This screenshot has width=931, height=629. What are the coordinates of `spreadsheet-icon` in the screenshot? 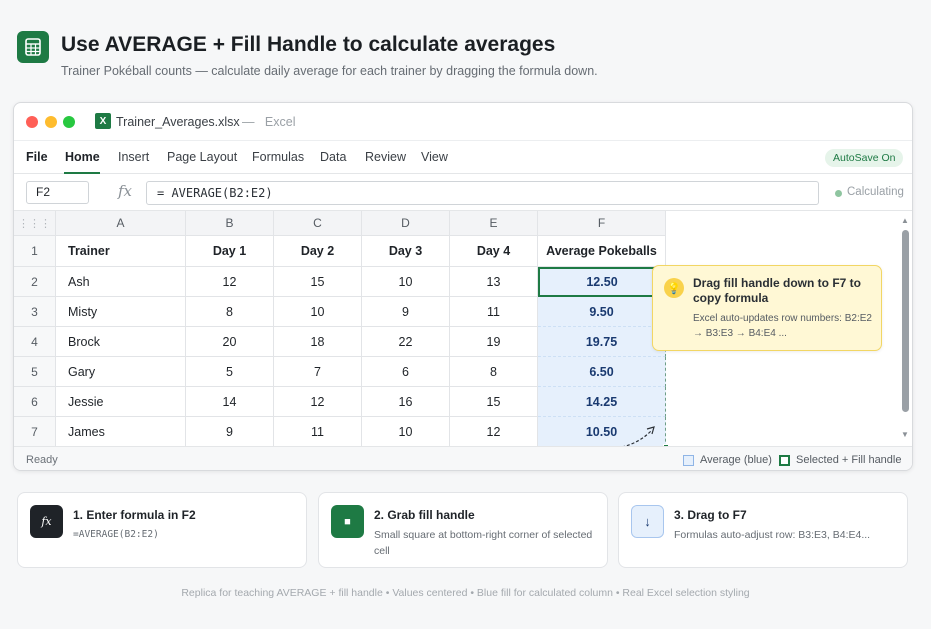 It's located at (33, 47).